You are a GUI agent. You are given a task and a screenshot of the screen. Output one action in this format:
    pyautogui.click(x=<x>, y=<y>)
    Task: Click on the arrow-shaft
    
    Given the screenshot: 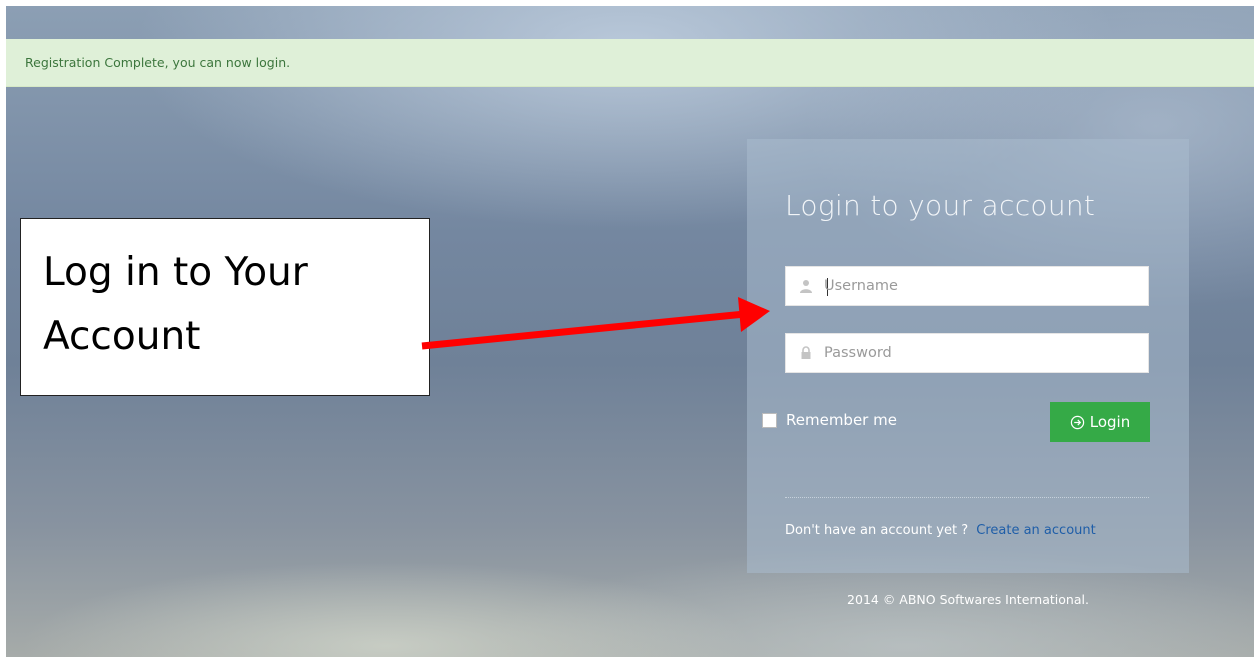 What is the action you would take?
    pyautogui.click(x=583, y=330)
    